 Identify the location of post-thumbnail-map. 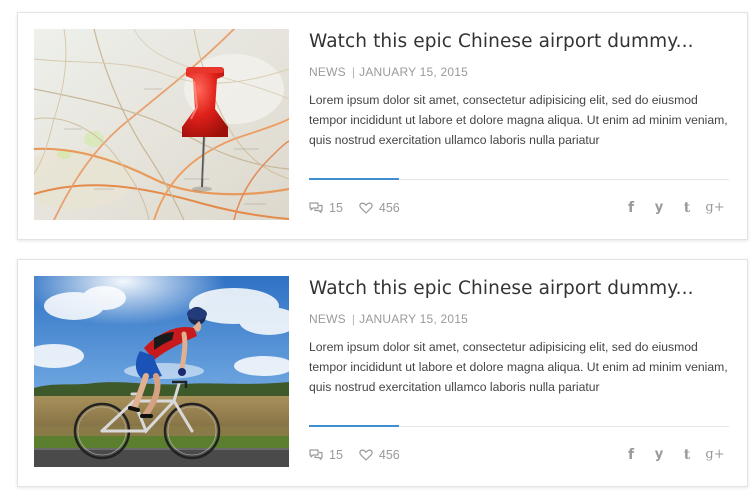
(161, 124).